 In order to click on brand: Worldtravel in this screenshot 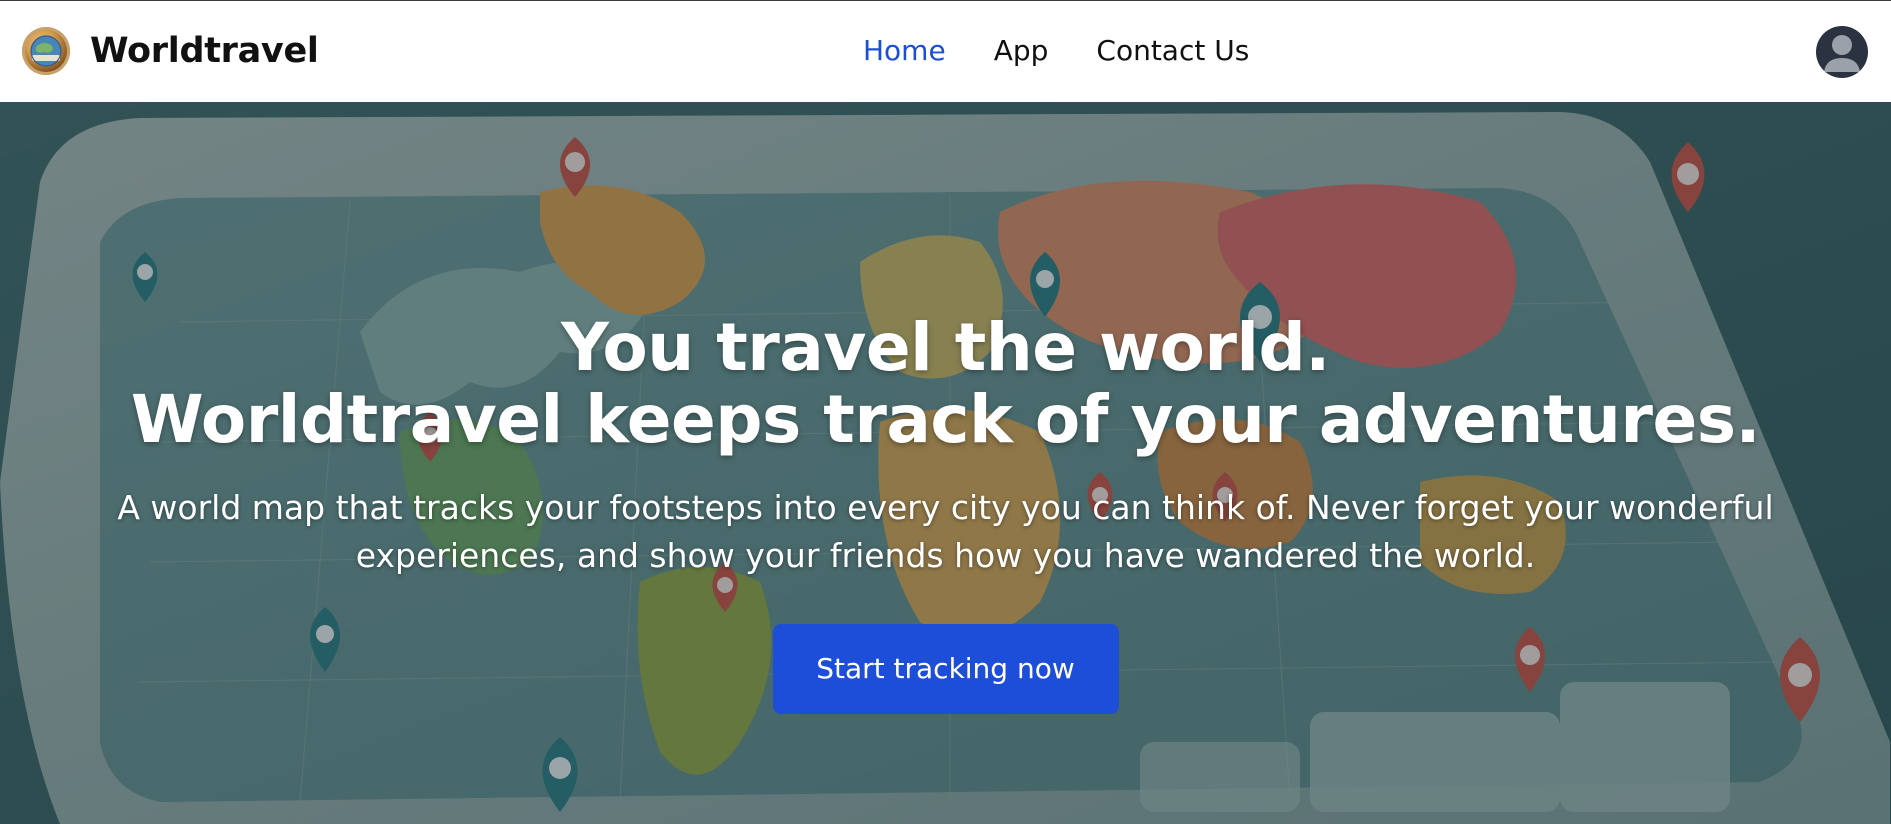, I will do `click(170, 51)`.